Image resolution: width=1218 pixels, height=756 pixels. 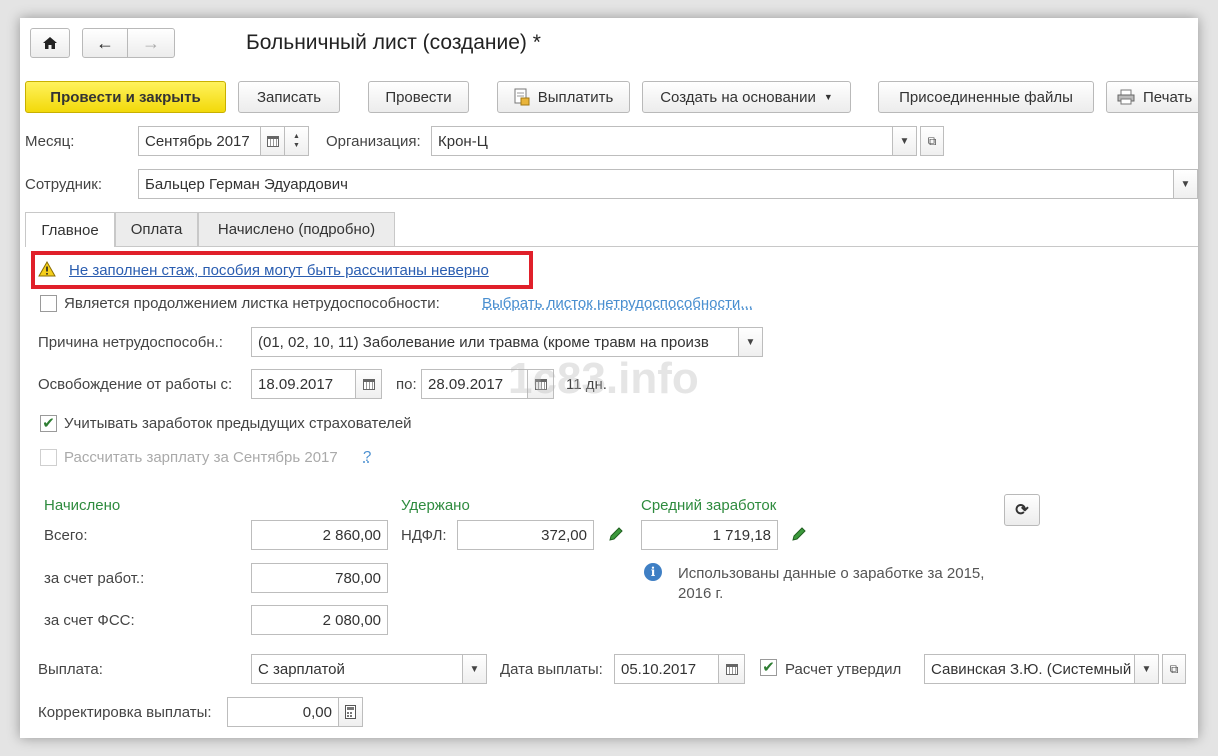 I want to click on approver-open-button: ⧉, so click(x=1174, y=669).